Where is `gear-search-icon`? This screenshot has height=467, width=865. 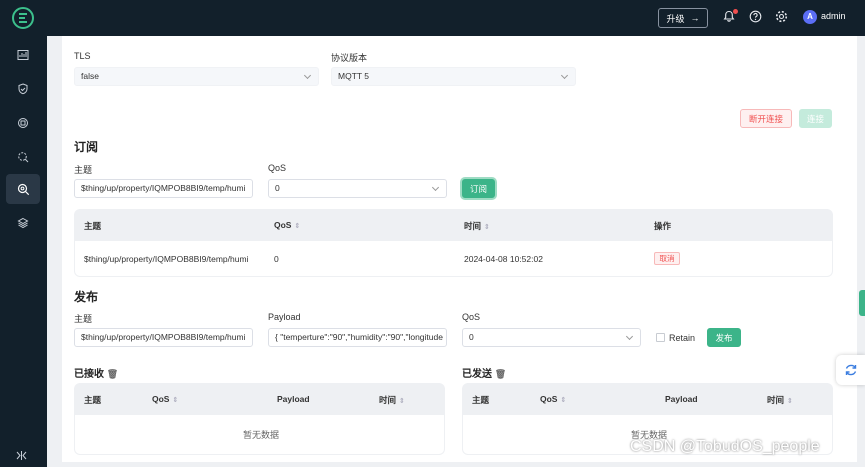
gear-search-icon is located at coordinates (23, 157).